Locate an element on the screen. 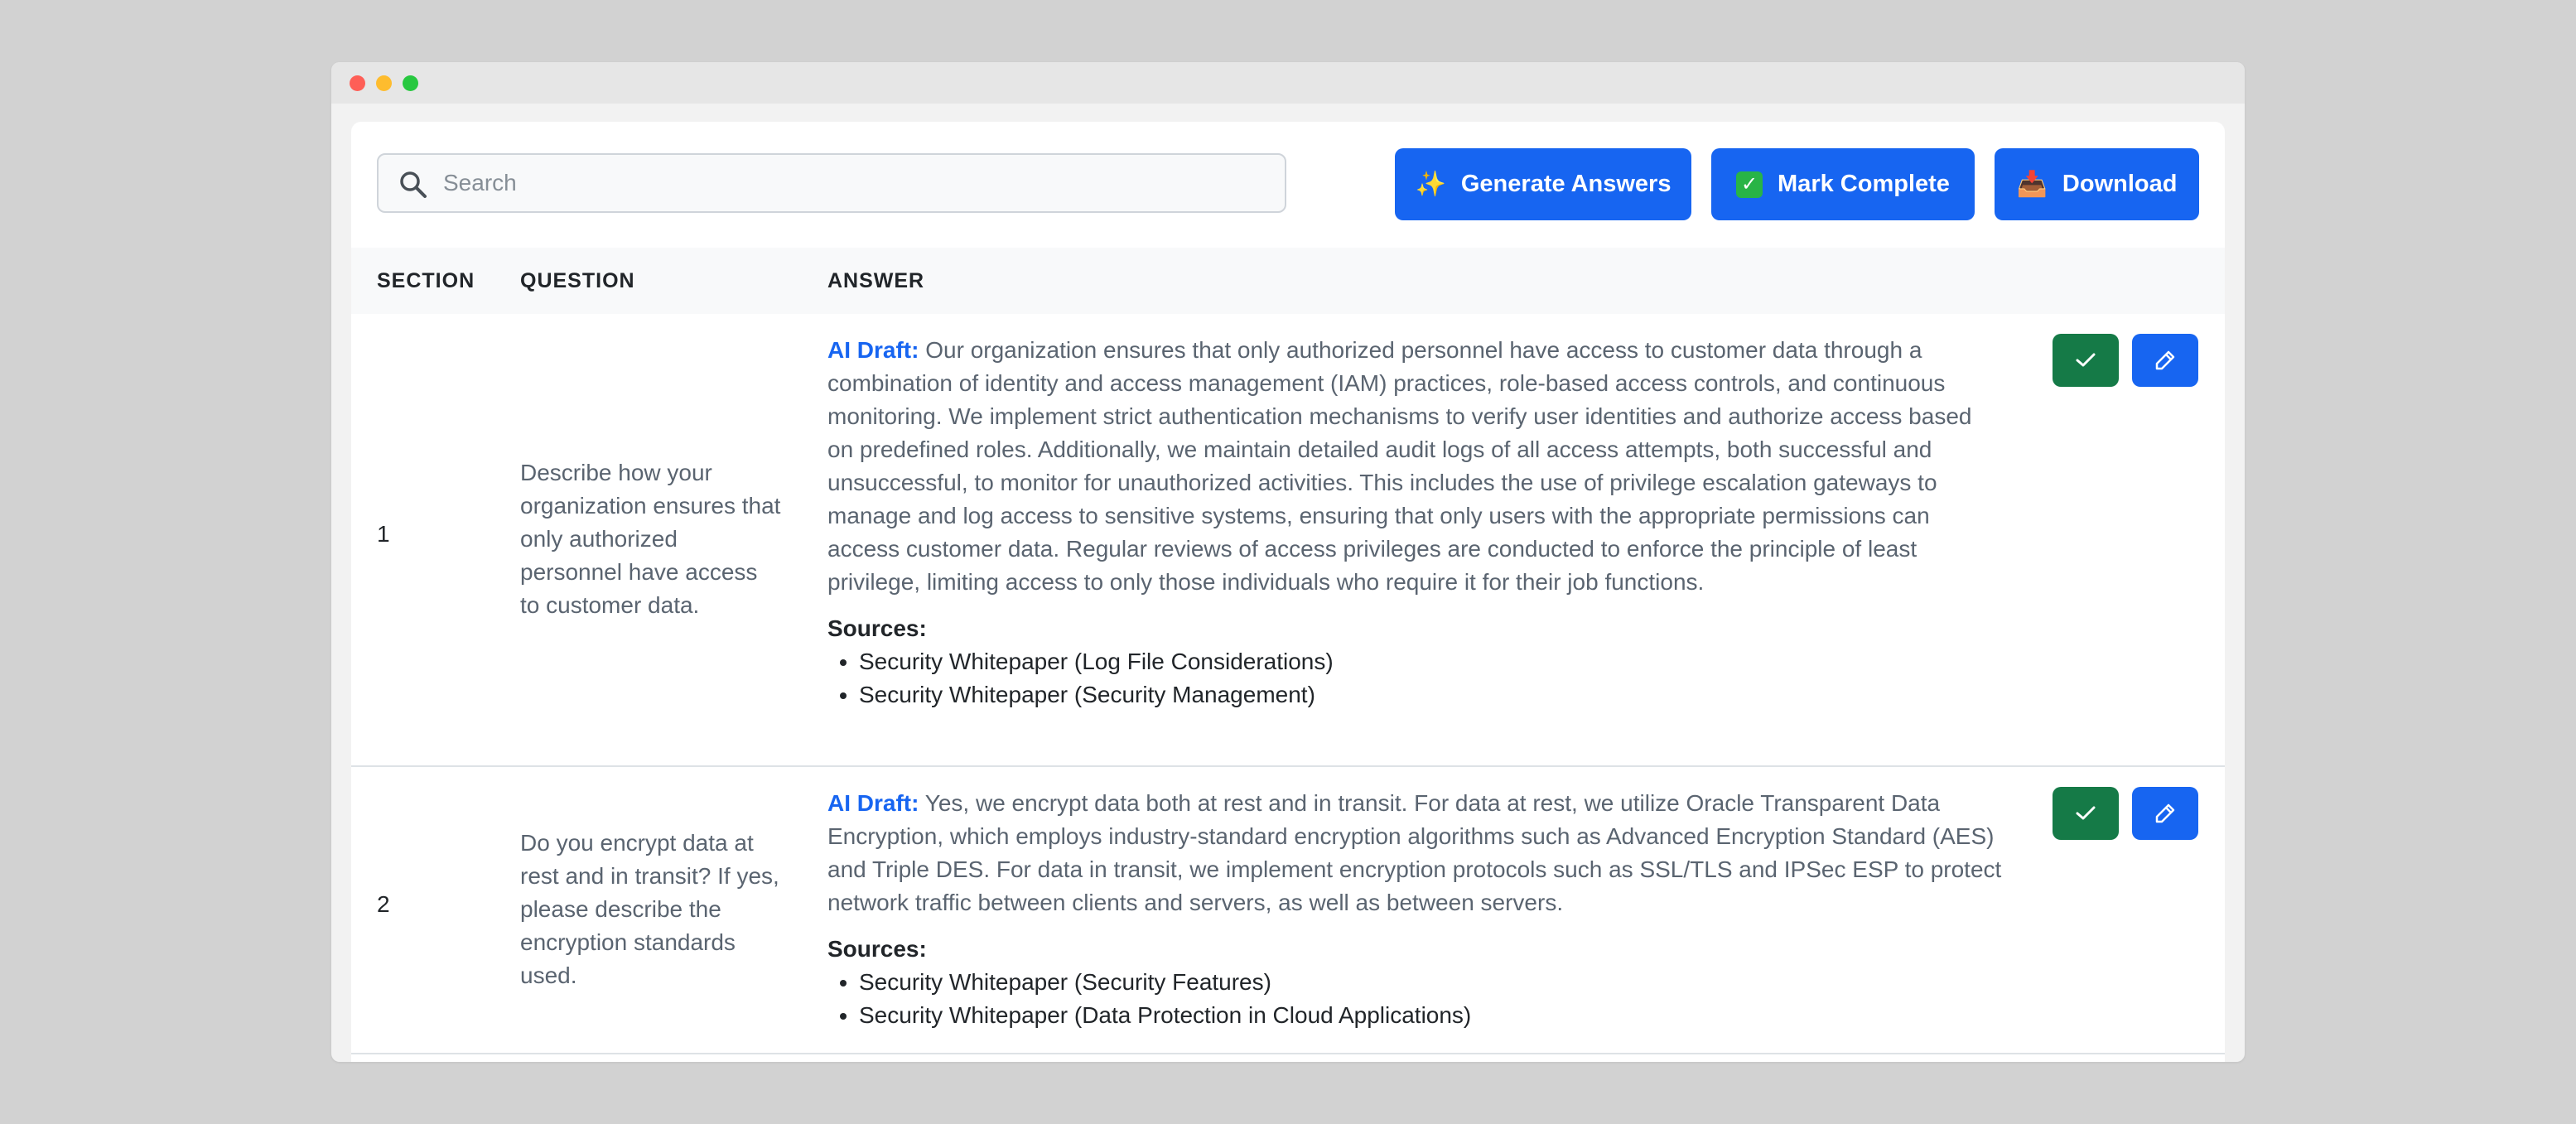 This screenshot has height=1124, width=2576. section-number: 1 is located at coordinates (384, 534).